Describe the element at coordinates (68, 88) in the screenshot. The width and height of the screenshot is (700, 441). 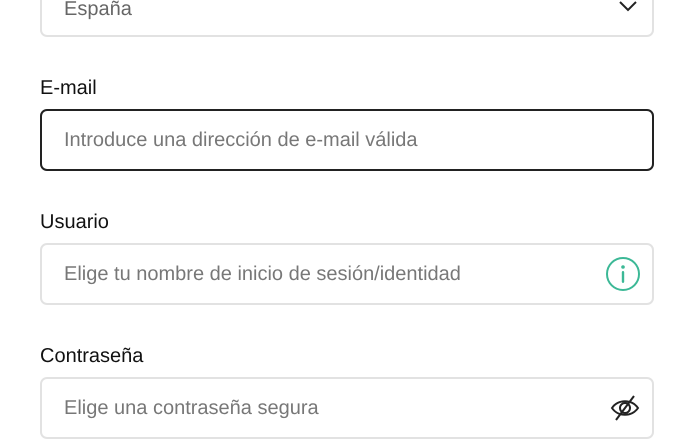
I see `field-label: E-mail` at that location.